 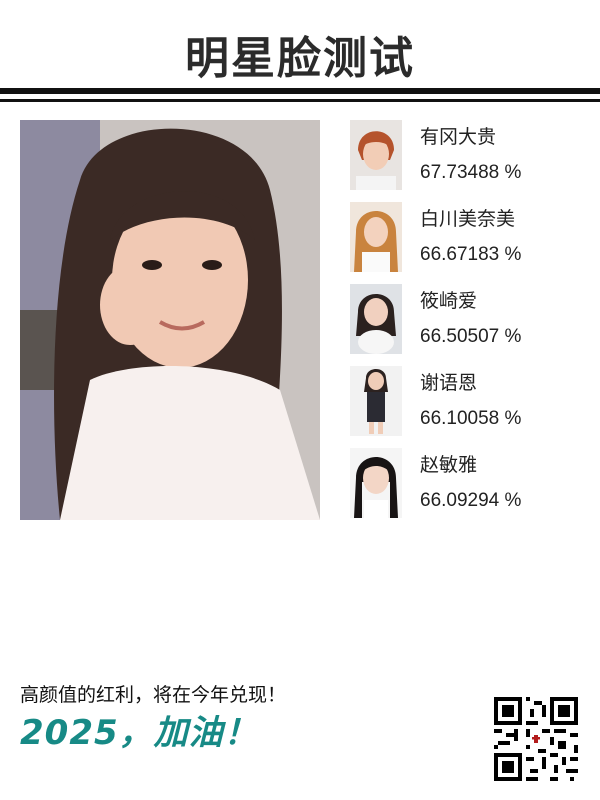 I want to click on motto-text: 2025，加油！, so click(x=139, y=733).